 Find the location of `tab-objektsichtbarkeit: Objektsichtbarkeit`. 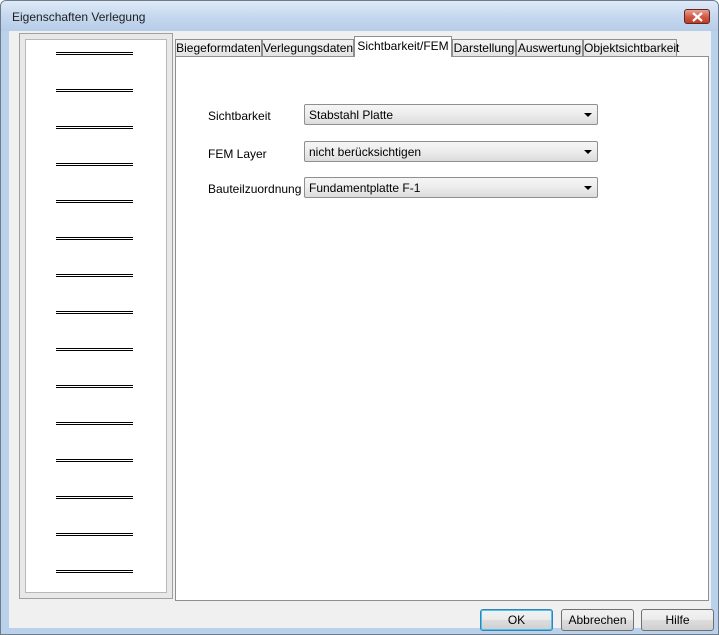

tab-objektsichtbarkeit: Objektsichtbarkeit is located at coordinates (631, 47).